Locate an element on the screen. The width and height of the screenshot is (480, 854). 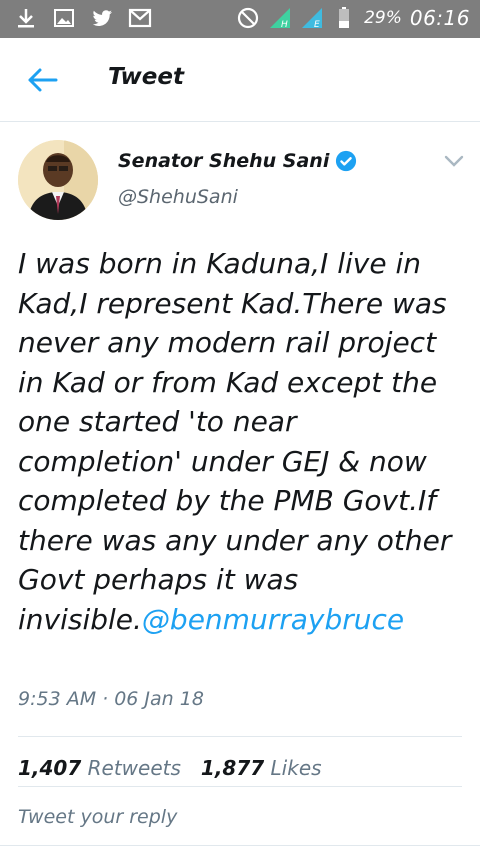
avatar-image is located at coordinates (58, 180).